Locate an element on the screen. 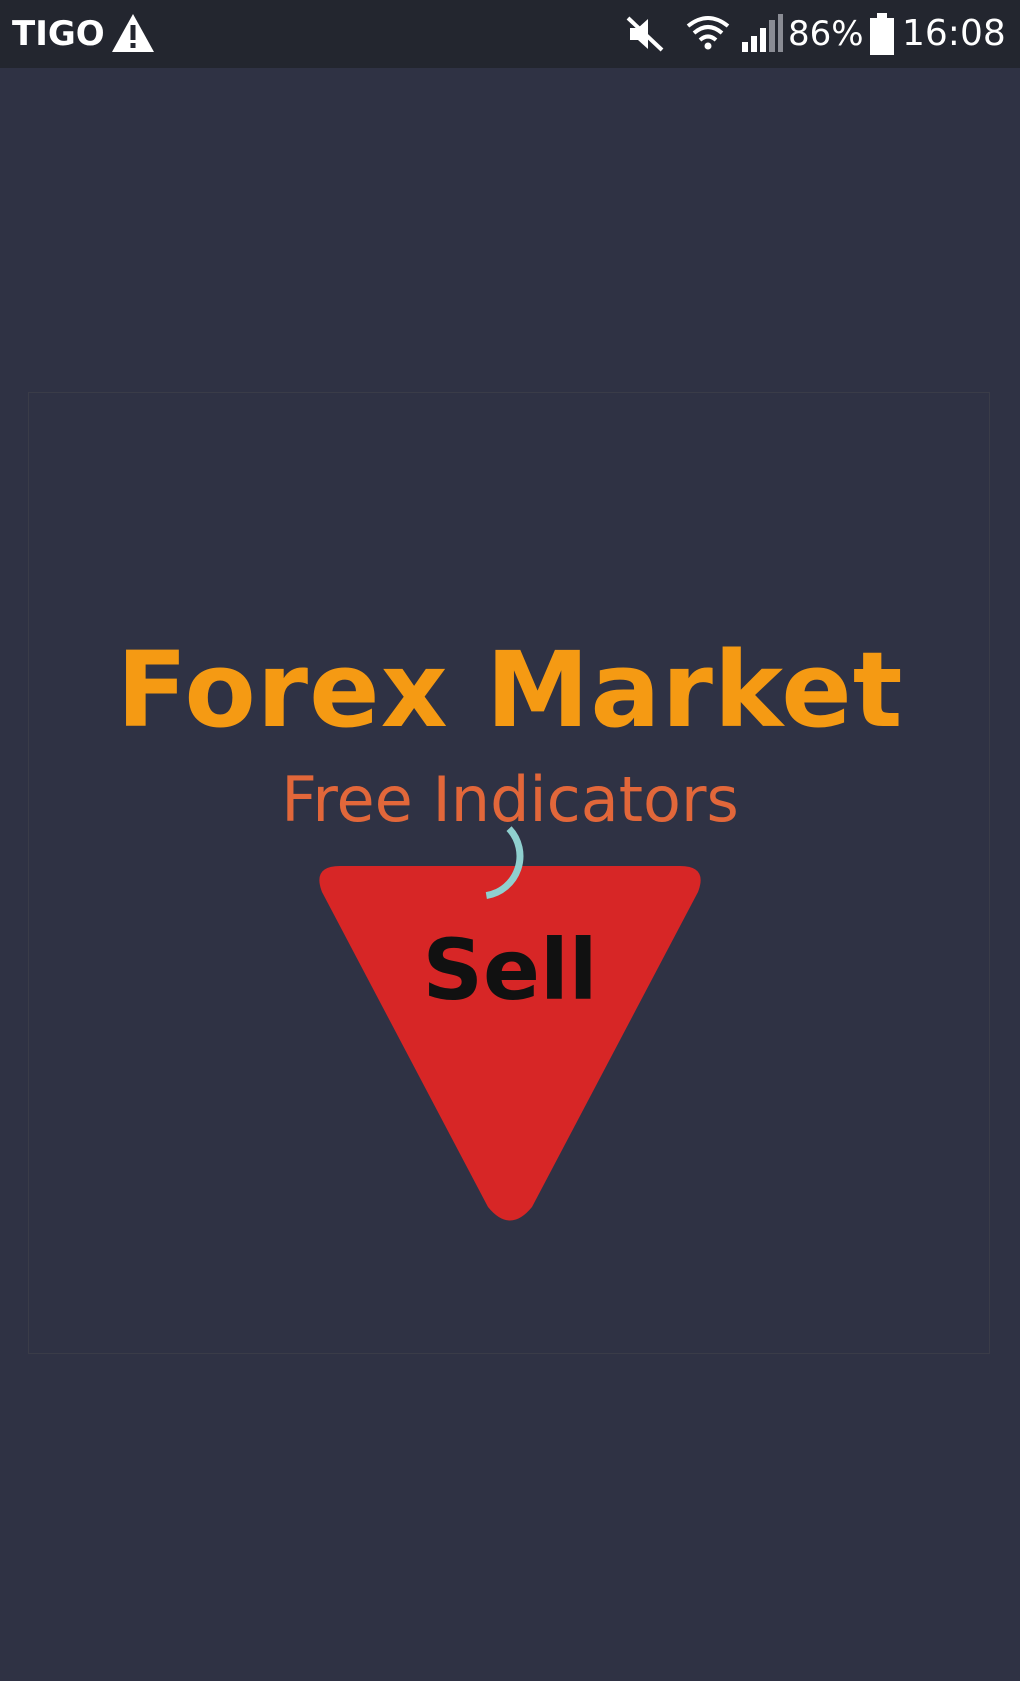  signal-icon is located at coordinates (762, 33).